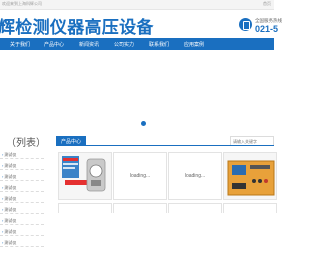  Describe the element at coordinates (89, 44) in the screenshot. I see `nav-item-news: 新闻资讯` at that location.